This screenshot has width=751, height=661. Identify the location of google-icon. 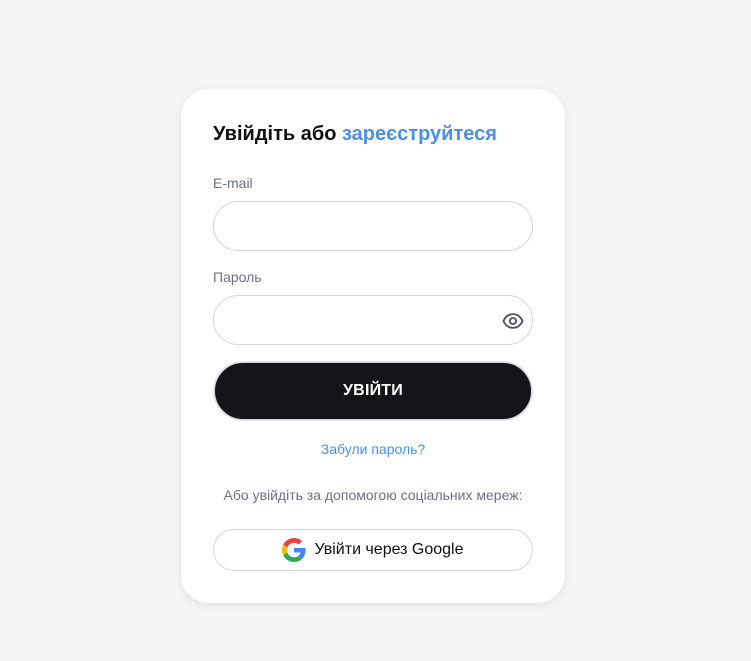
(294, 550).